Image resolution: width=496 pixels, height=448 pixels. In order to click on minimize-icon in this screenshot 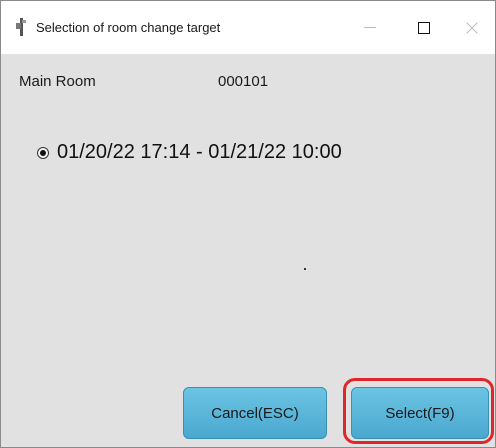, I will do `click(370, 27)`.